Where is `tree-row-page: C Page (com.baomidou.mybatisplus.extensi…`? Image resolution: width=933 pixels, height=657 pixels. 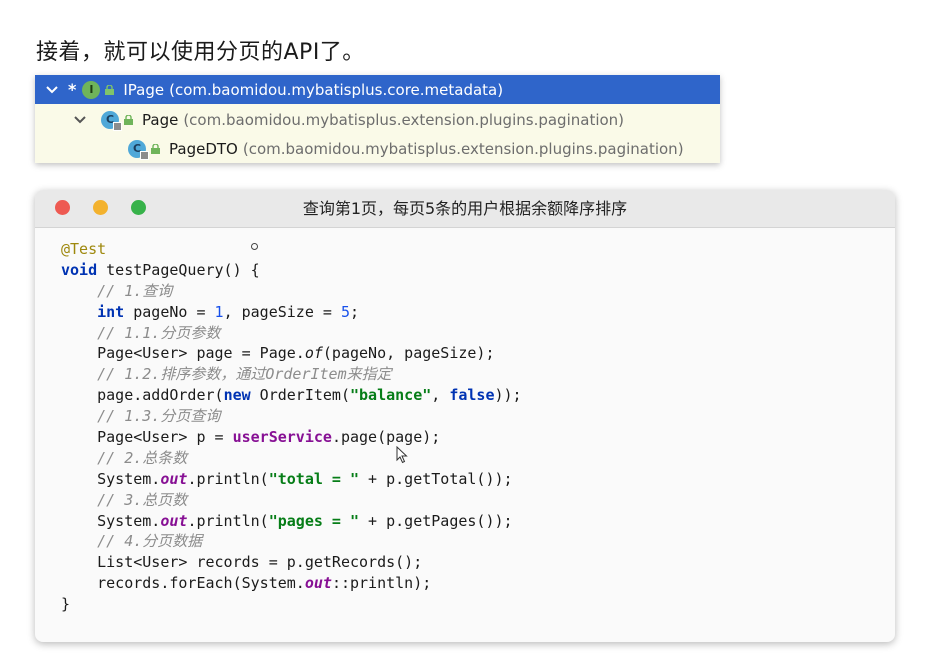 tree-row-page: C Page (com.baomidou.mybatisplus.extensi… is located at coordinates (377, 119).